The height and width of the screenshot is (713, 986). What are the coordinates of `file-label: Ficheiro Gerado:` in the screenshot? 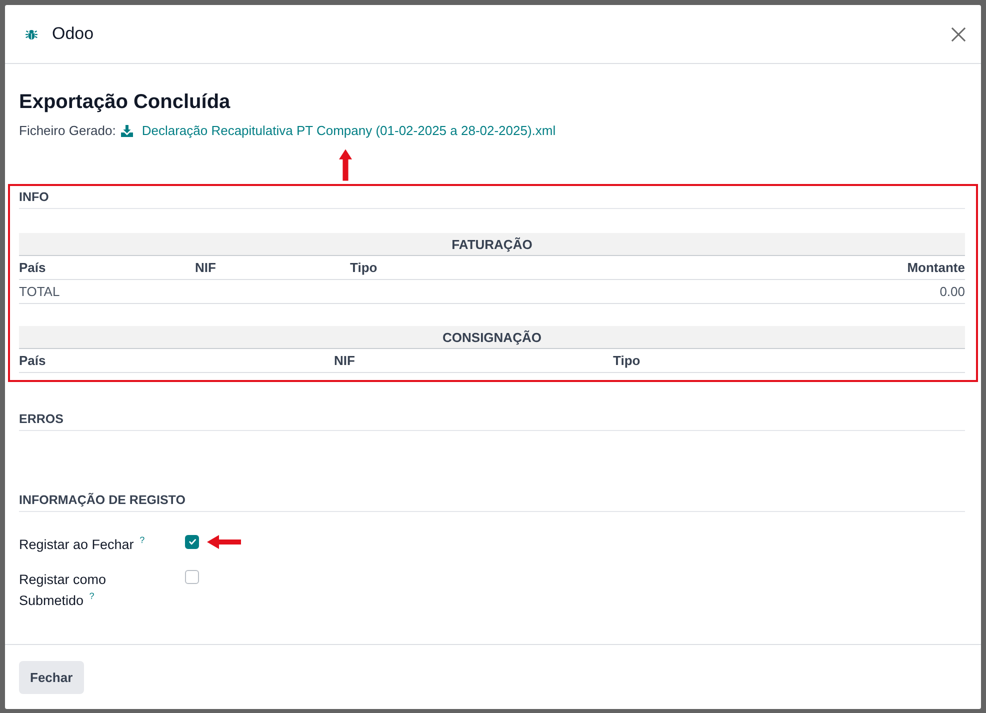 It's located at (67, 131).